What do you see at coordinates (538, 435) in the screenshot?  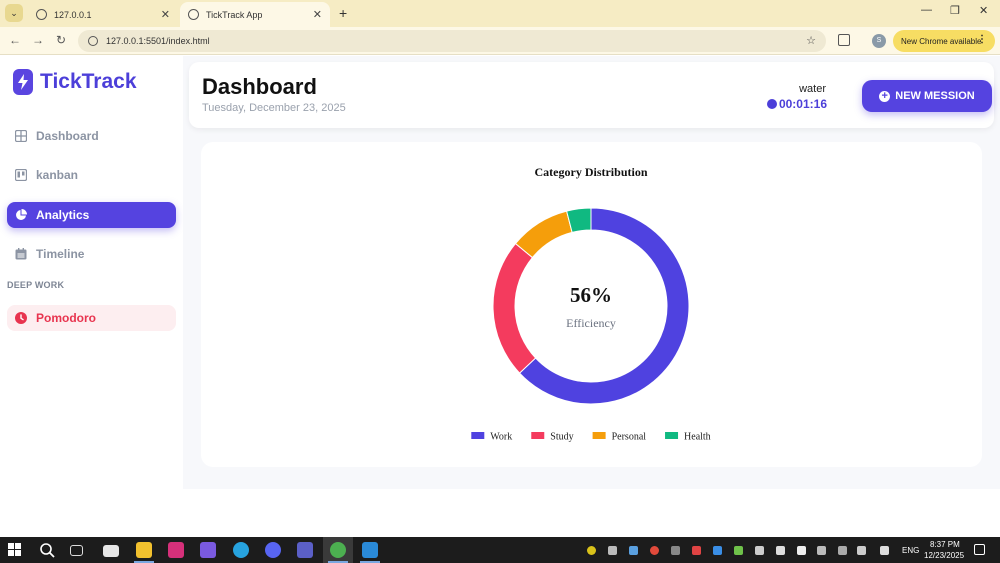 I see `legend-swatch-study` at bounding box center [538, 435].